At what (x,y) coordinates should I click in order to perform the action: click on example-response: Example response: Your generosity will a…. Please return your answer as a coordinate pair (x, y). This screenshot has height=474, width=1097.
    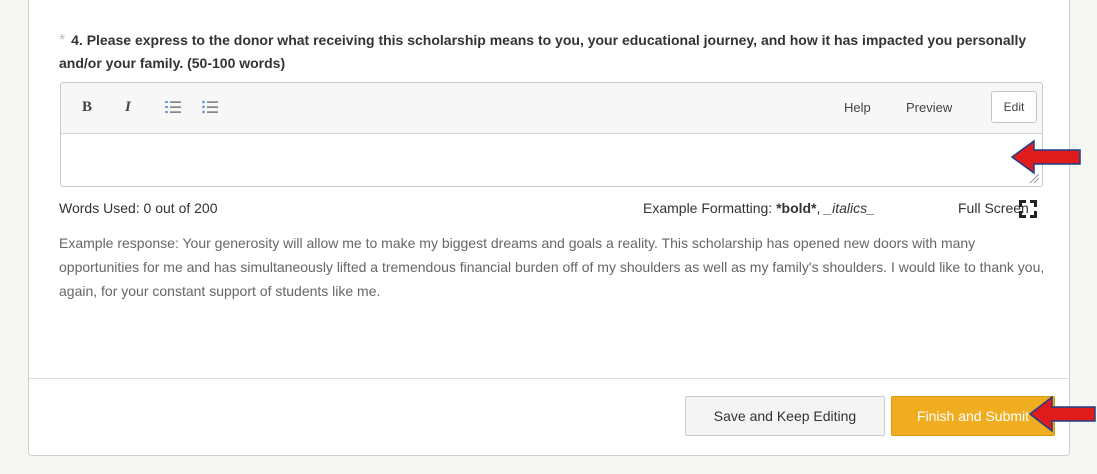
    Looking at the image, I should click on (552, 267).